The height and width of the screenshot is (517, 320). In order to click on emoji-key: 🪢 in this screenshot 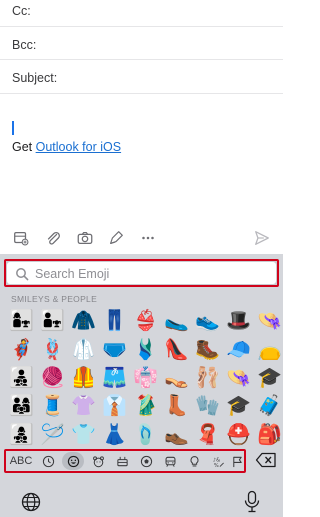, I will do `click(52, 349)`.